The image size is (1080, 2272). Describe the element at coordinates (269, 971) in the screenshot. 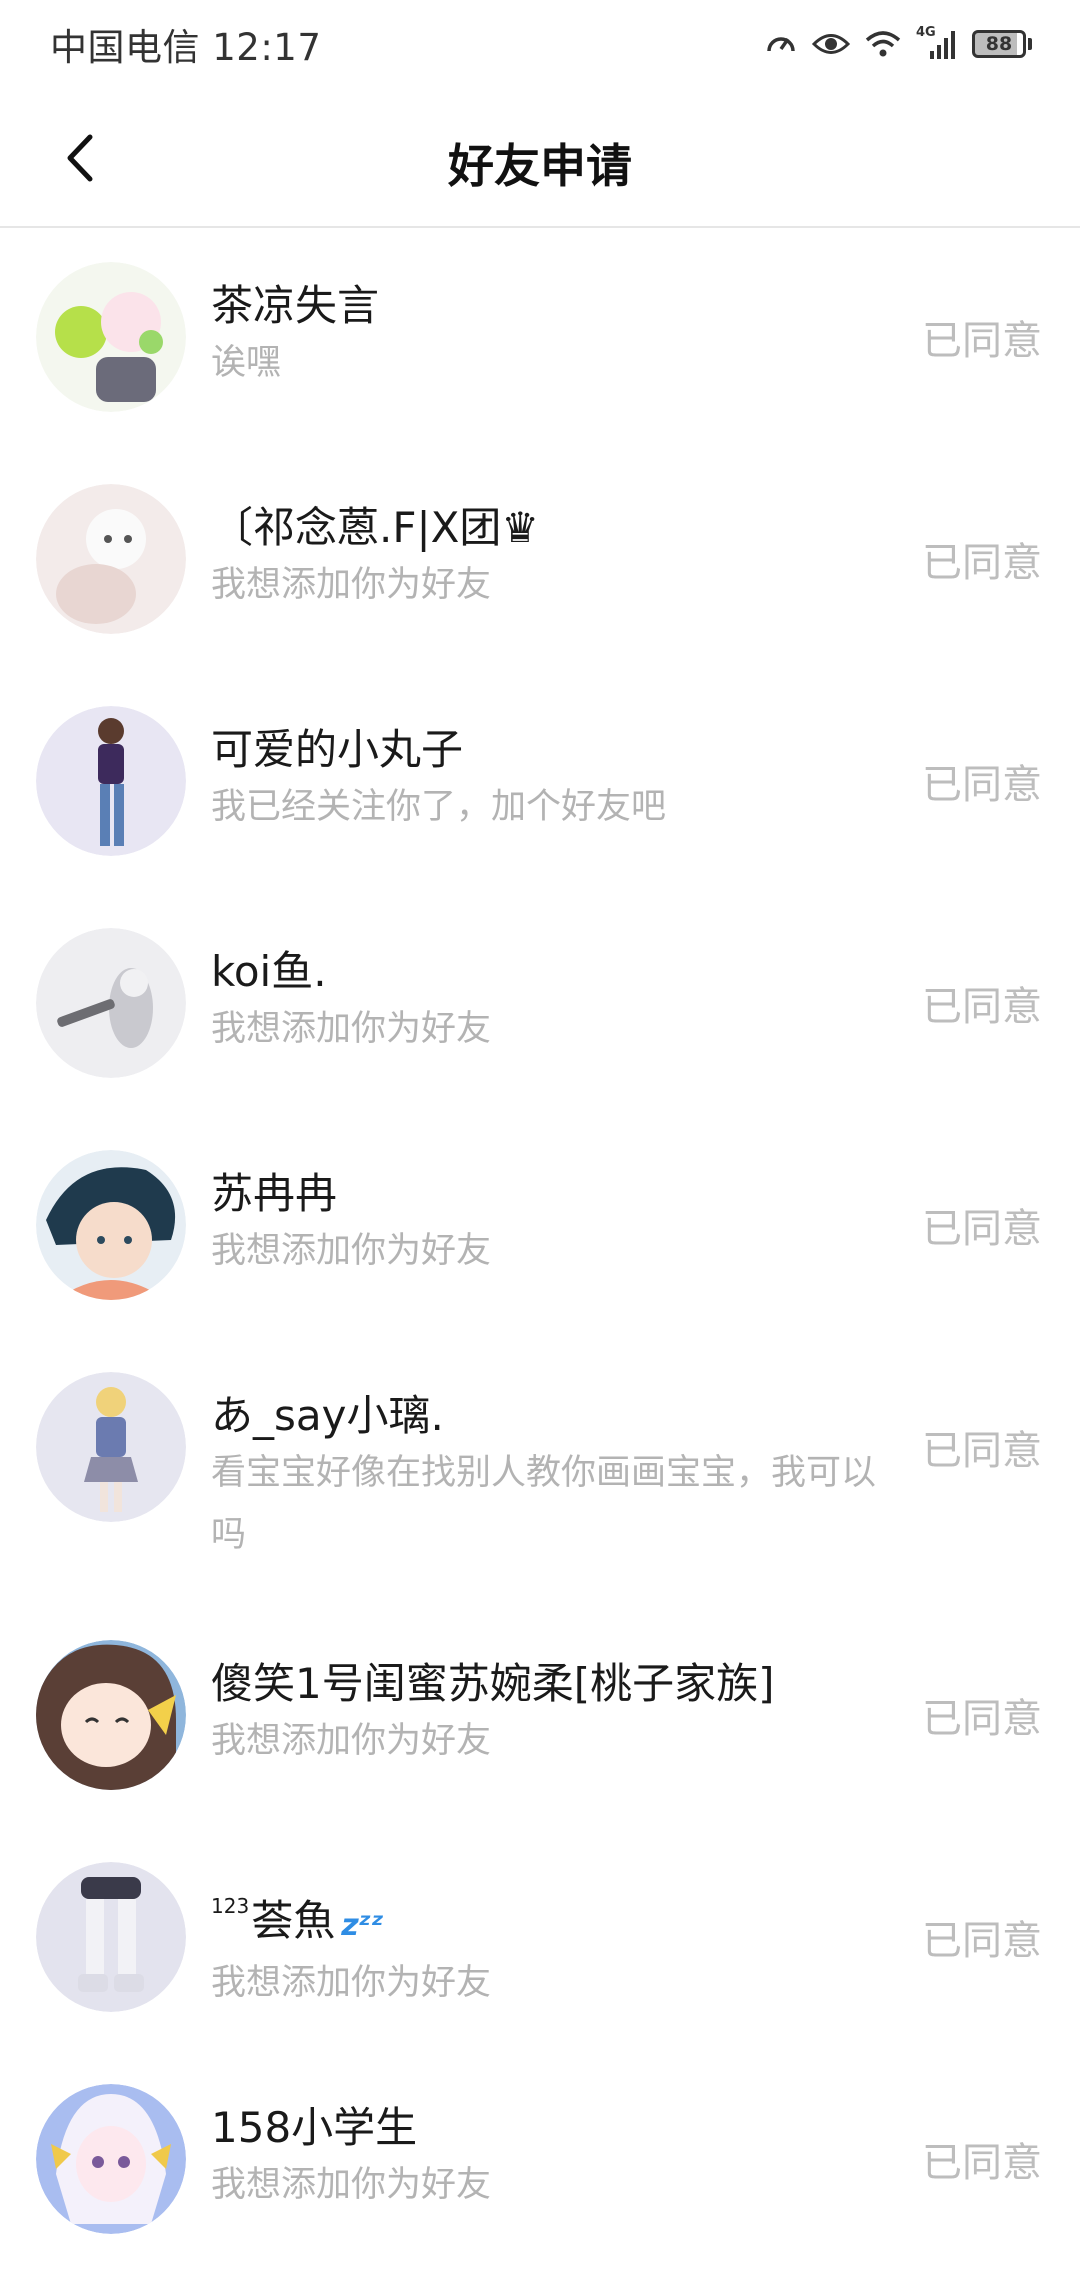

I see `nickname: koi鱼.` at that location.